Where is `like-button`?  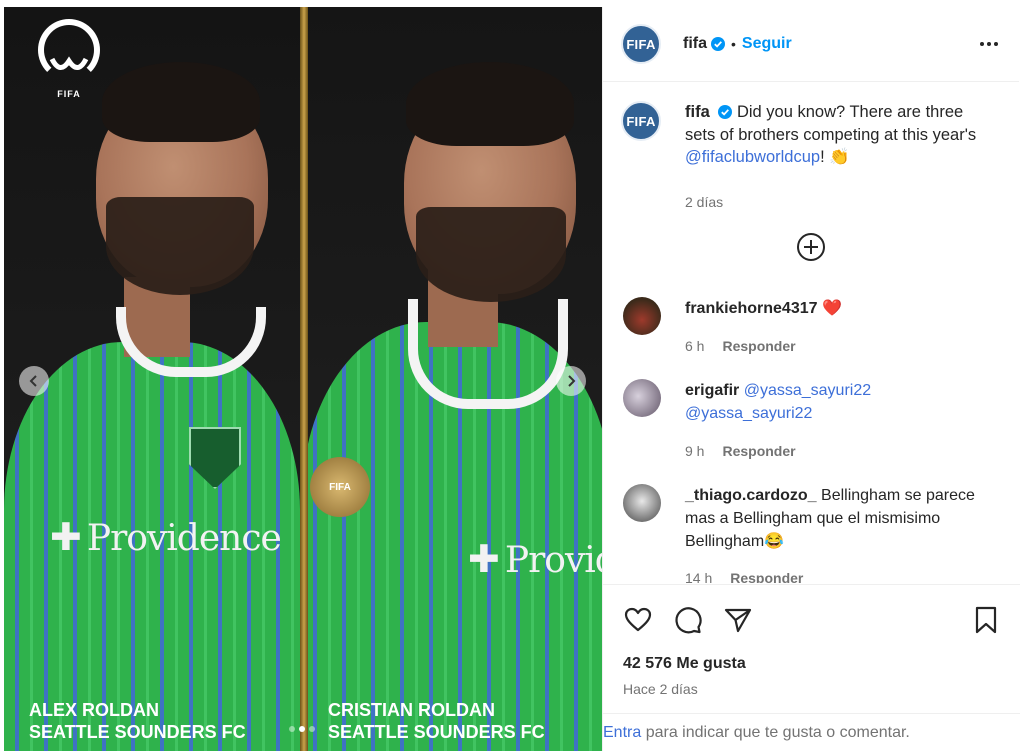 like-button is located at coordinates (638, 620).